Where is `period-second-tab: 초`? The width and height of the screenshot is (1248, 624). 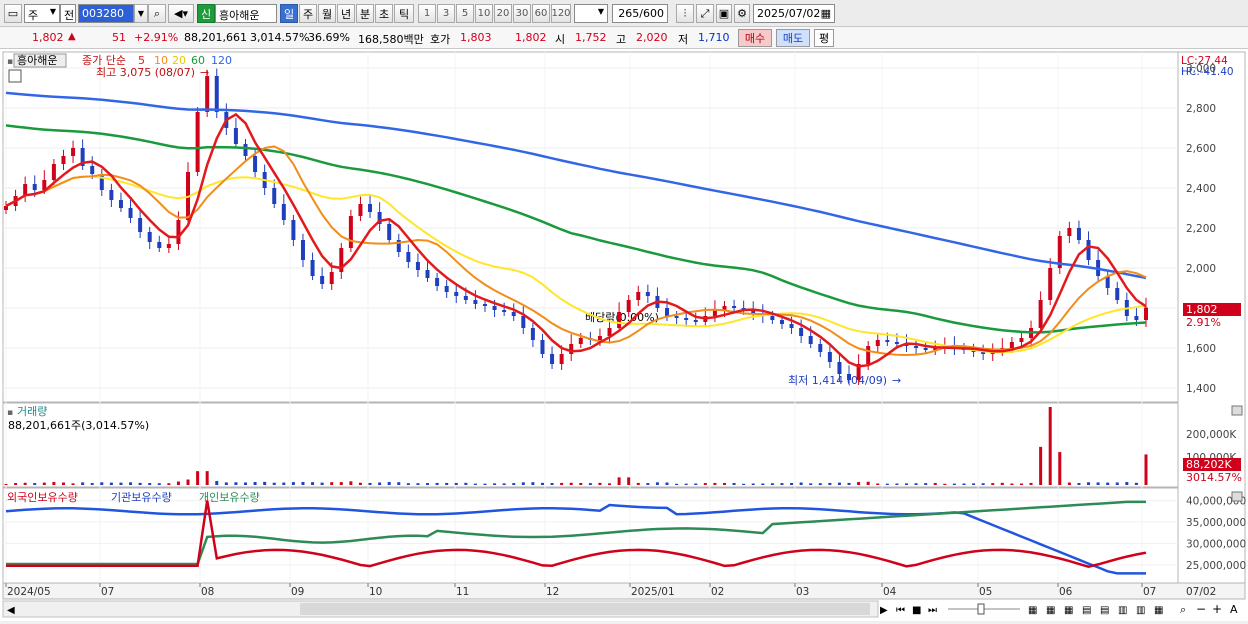
period-second-tab: 초 is located at coordinates (384, 13).